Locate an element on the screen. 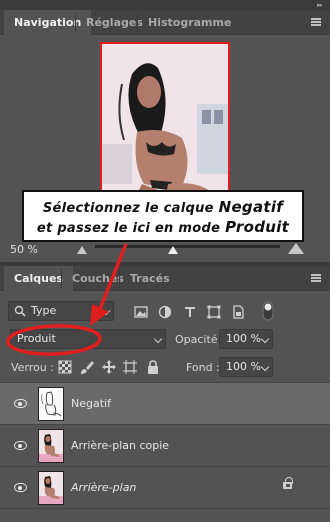  annotation-arrow is located at coordinates (109, 284).